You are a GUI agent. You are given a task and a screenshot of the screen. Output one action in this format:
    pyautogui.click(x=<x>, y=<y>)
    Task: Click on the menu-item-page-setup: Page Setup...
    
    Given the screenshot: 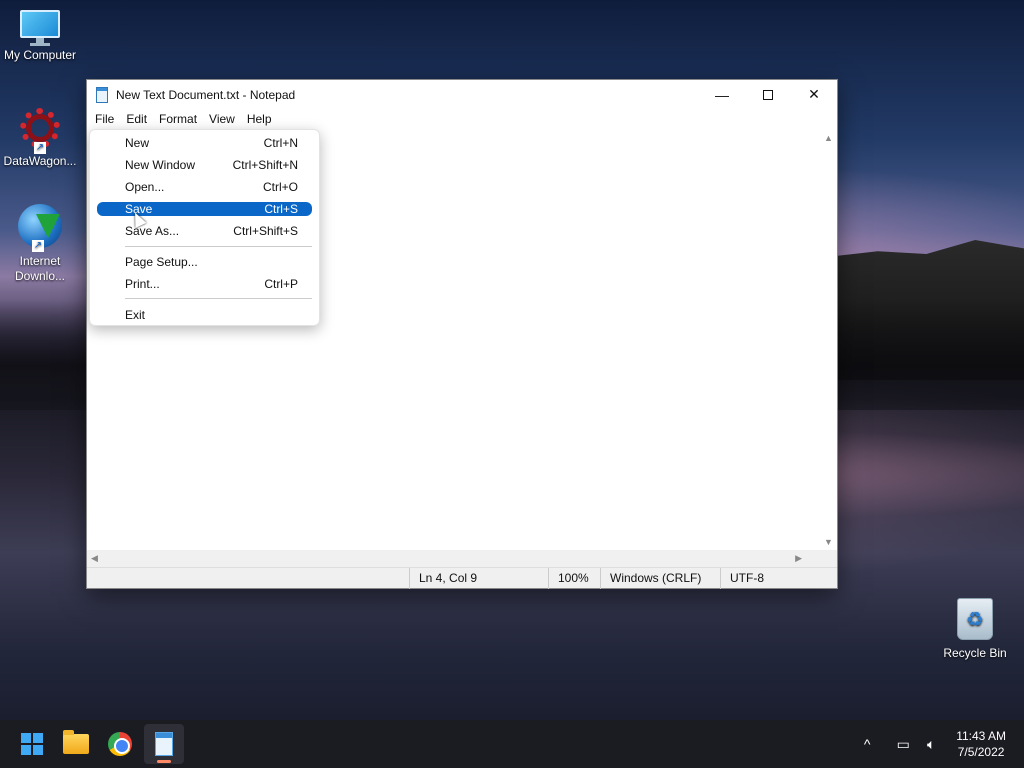 What is the action you would take?
    pyautogui.click(x=204, y=262)
    